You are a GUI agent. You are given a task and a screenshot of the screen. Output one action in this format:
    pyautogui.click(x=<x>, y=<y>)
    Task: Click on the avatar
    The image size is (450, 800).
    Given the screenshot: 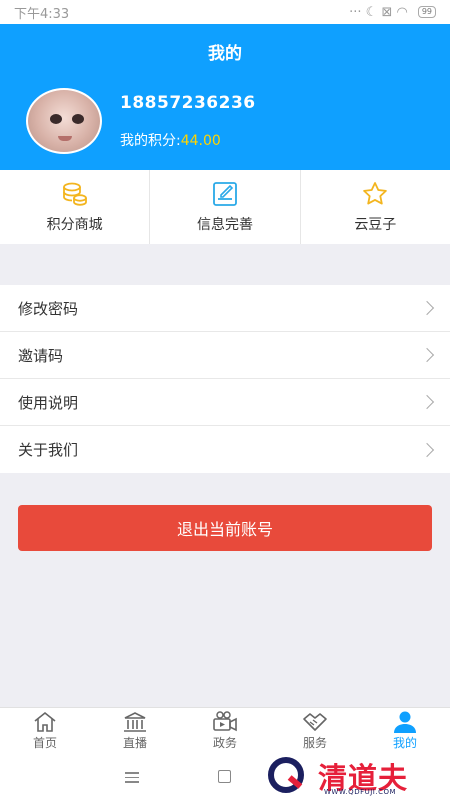 What is the action you would take?
    pyautogui.click(x=64, y=121)
    